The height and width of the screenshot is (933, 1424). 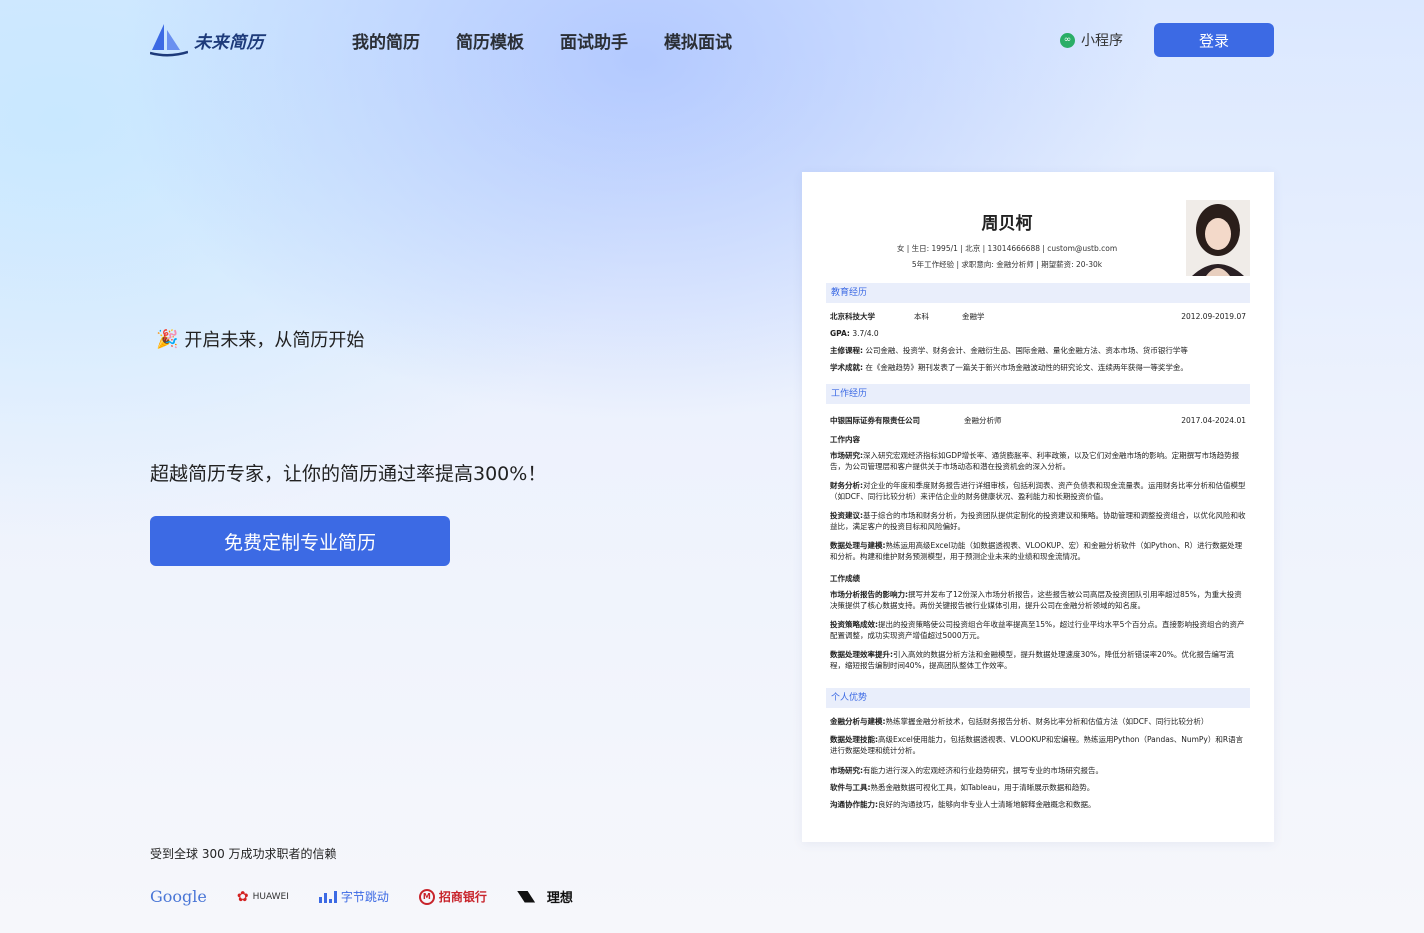 What do you see at coordinates (386, 40) in the screenshot?
I see `nav-my-resume: 我的简历` at bounding box center [386, 40].